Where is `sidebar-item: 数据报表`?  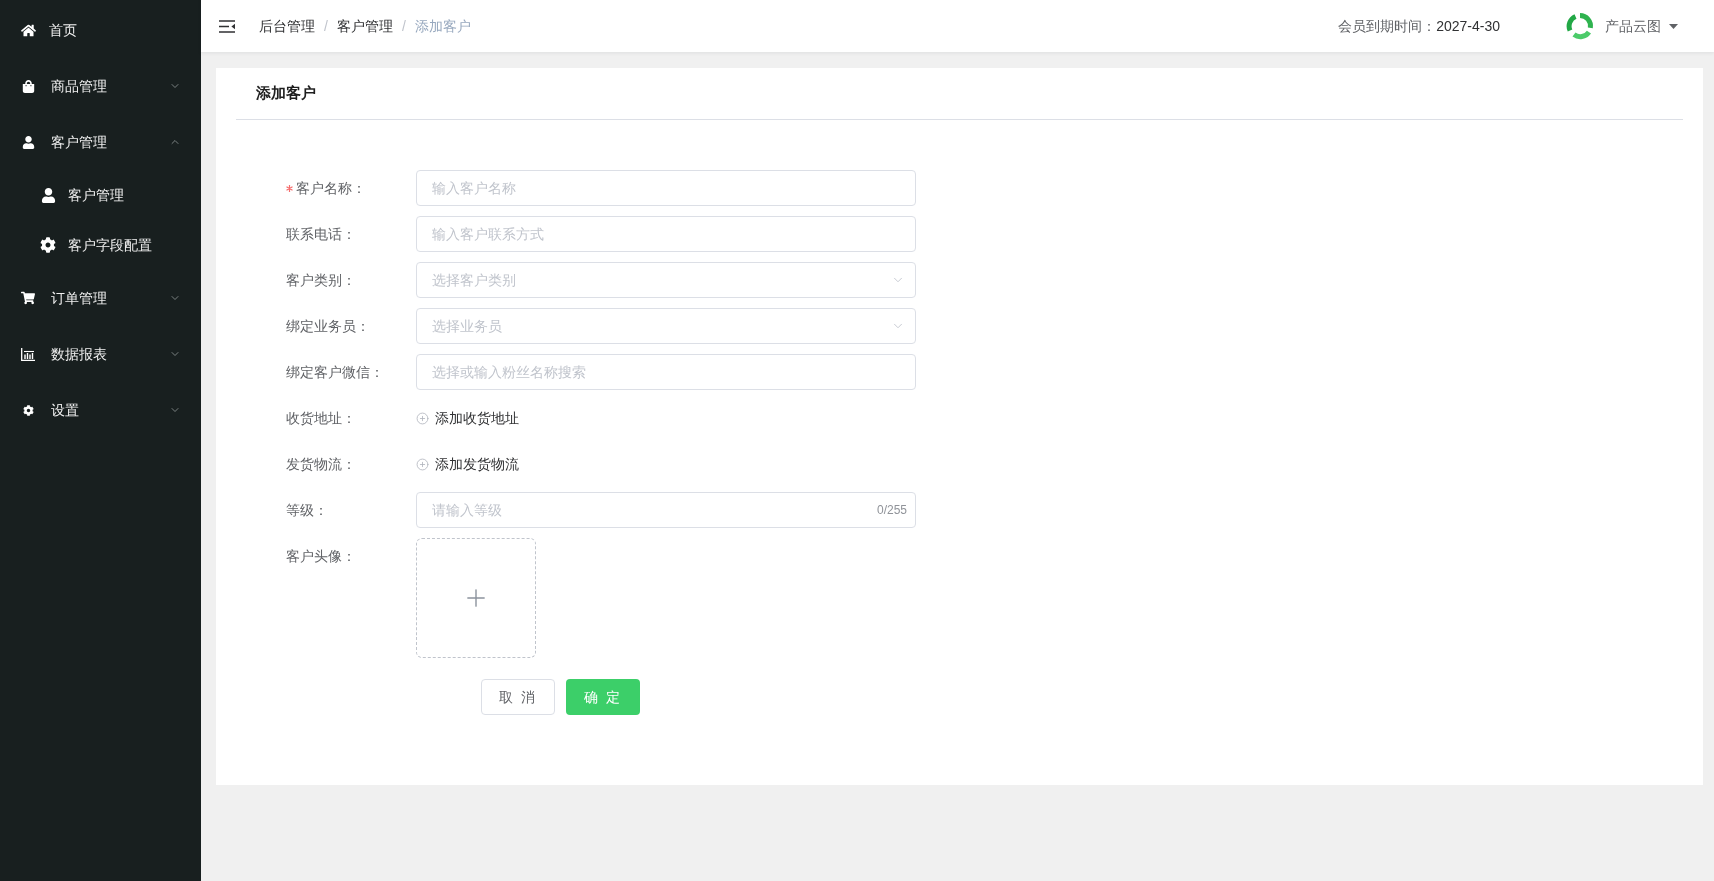 sidebar-item: 数据报表 is located at coordinates (100, 354).